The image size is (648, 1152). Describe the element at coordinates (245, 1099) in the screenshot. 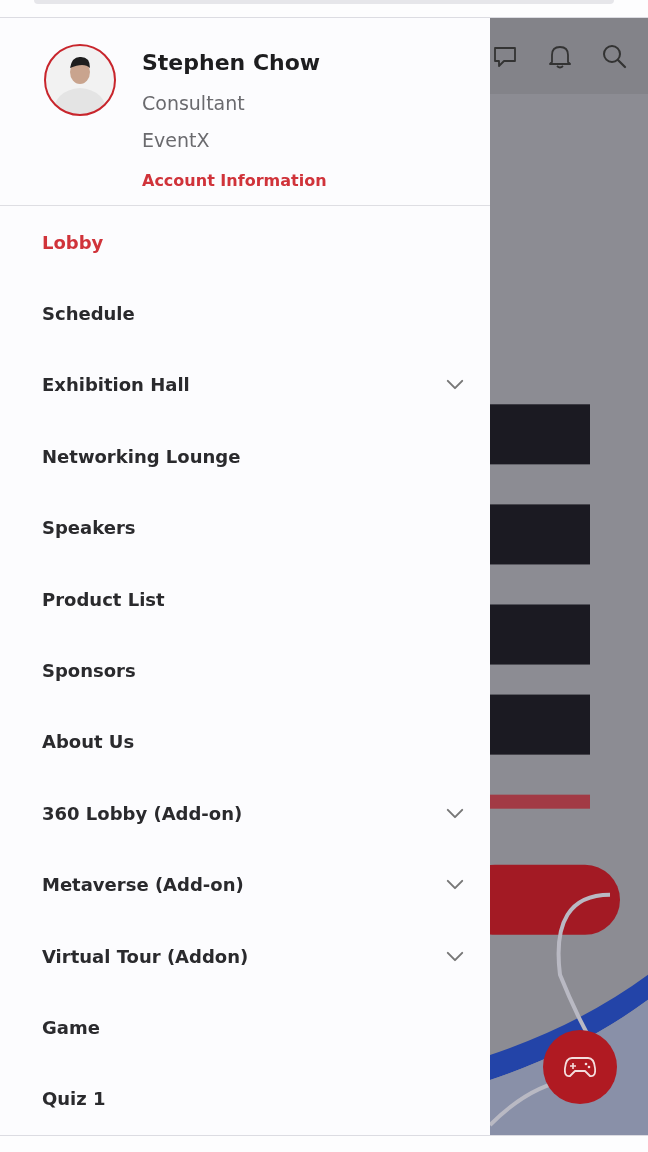

I see `menu-item: Quiz 1` at that location.